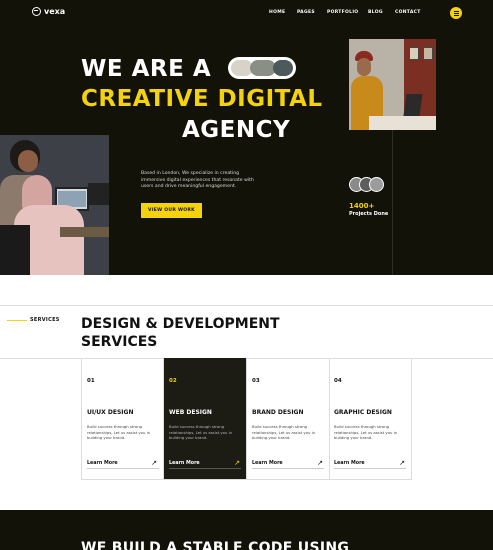 The image size is (493, 550). I want to click on tag-line, so click(17, 320).